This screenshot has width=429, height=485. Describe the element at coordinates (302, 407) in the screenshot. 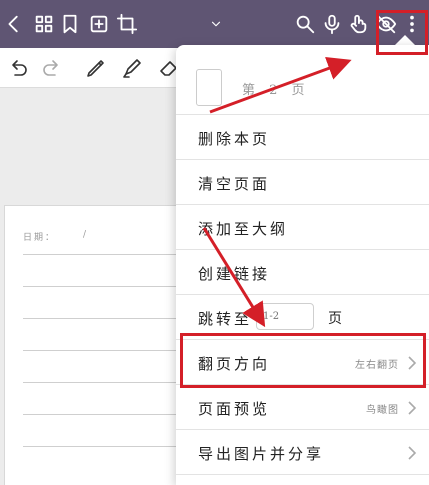

I see `menu-item-page-preview: 页面预览 鸟瞰图` at that location.